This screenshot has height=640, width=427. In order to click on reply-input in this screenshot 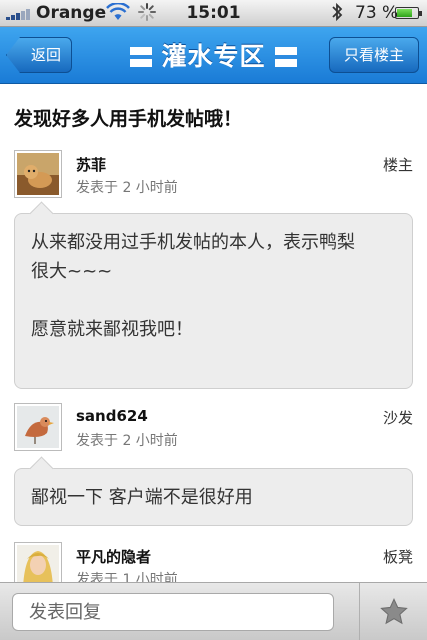, I will do `click(173, 612)`.